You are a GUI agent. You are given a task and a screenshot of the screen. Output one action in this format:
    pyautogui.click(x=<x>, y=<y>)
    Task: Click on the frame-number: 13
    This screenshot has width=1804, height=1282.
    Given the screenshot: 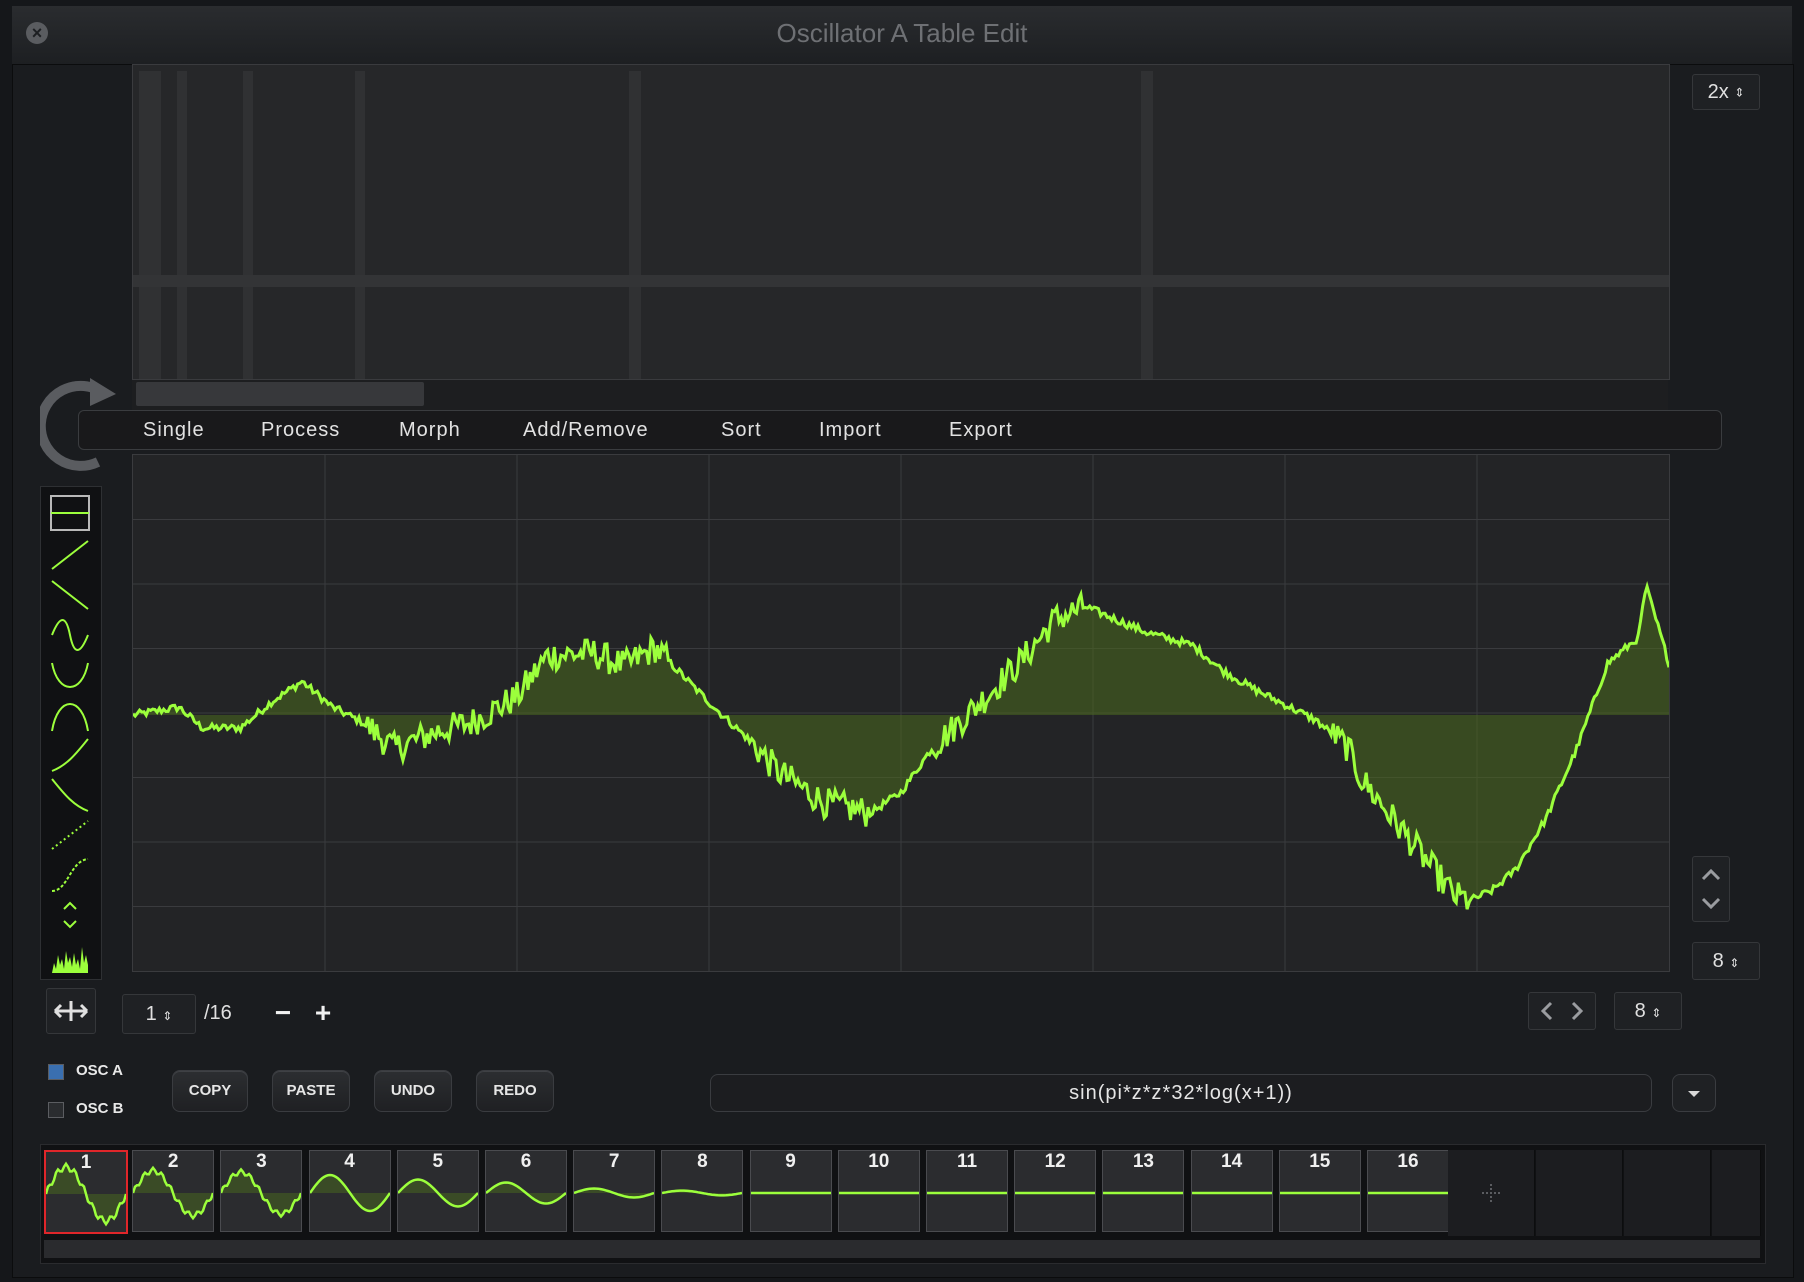 What is the action you would take?
    pyautogui.click(x=1143, y=1161)
    